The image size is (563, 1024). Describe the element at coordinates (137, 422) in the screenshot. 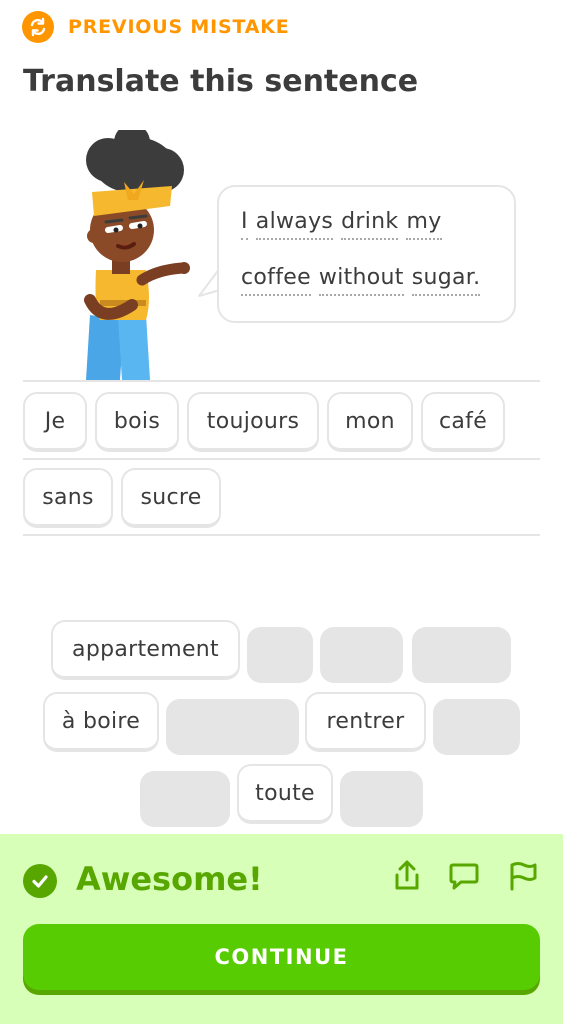

I see `answer-tile: bois` at that location.